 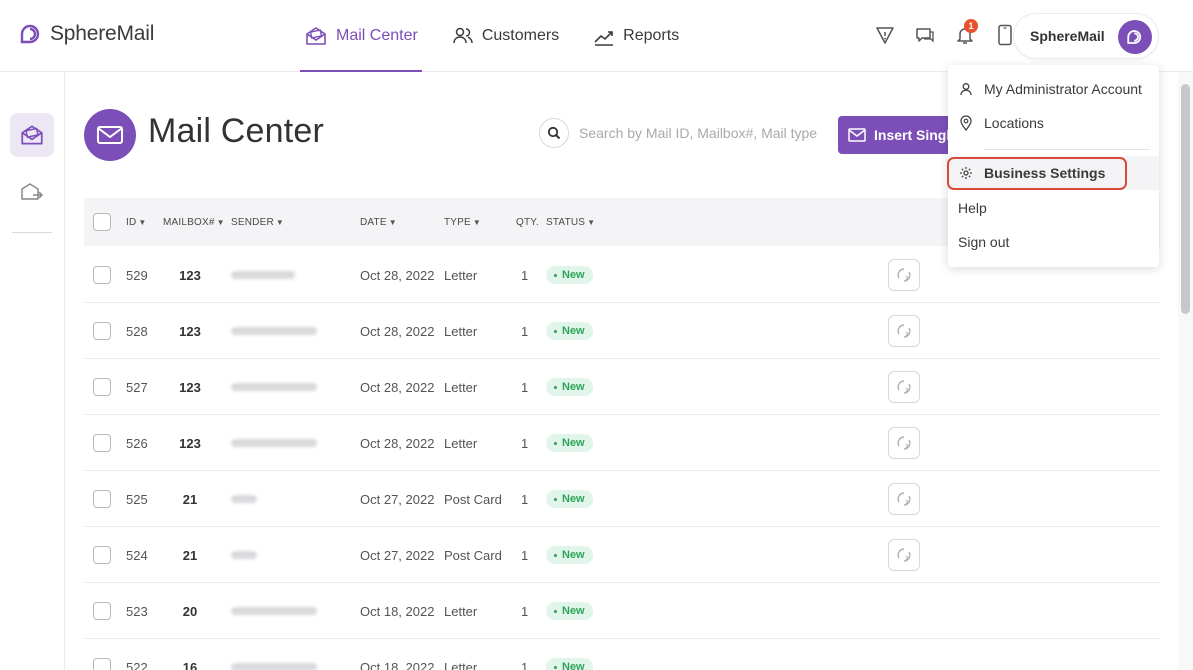 I want to click on search-input, so click(x=704, y=133).